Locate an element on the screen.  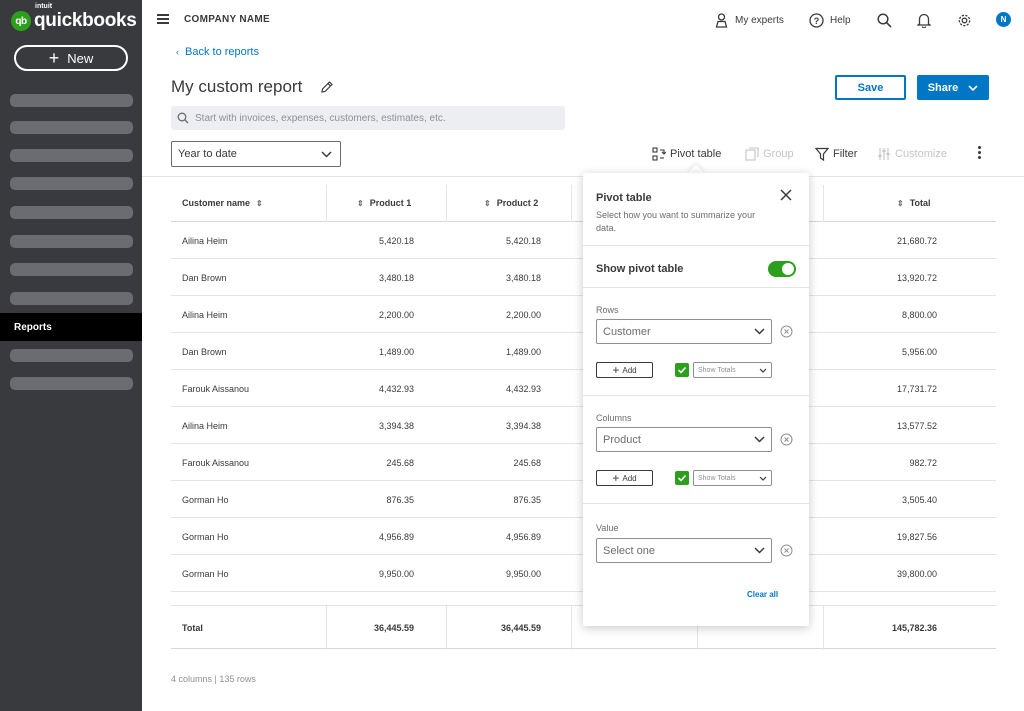
column-header-customer-name: Customer name ⇕ is located at coordinates (222, 203).